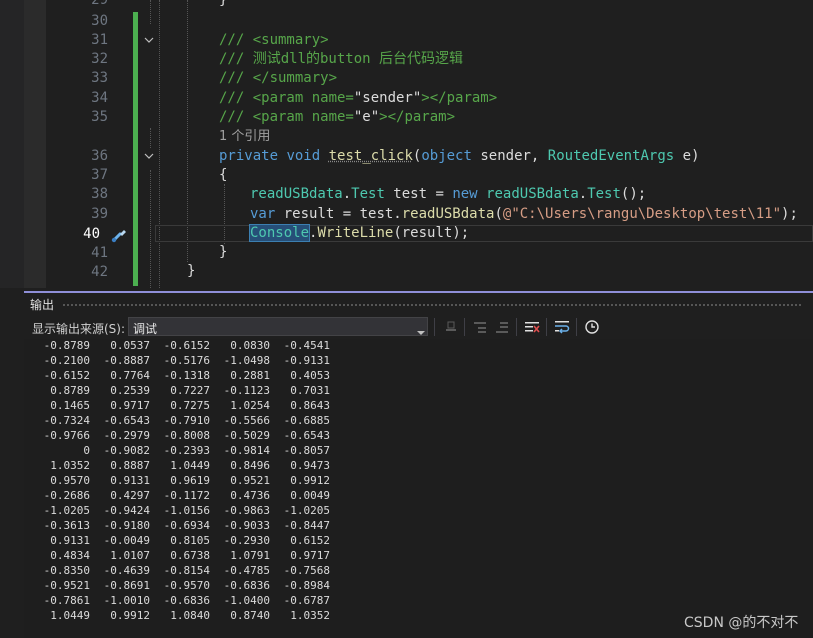  What do you see at coordinates (246, 540) in the screenshot?
I see `output-value: -0.2930` at bounding box center [246, 540].